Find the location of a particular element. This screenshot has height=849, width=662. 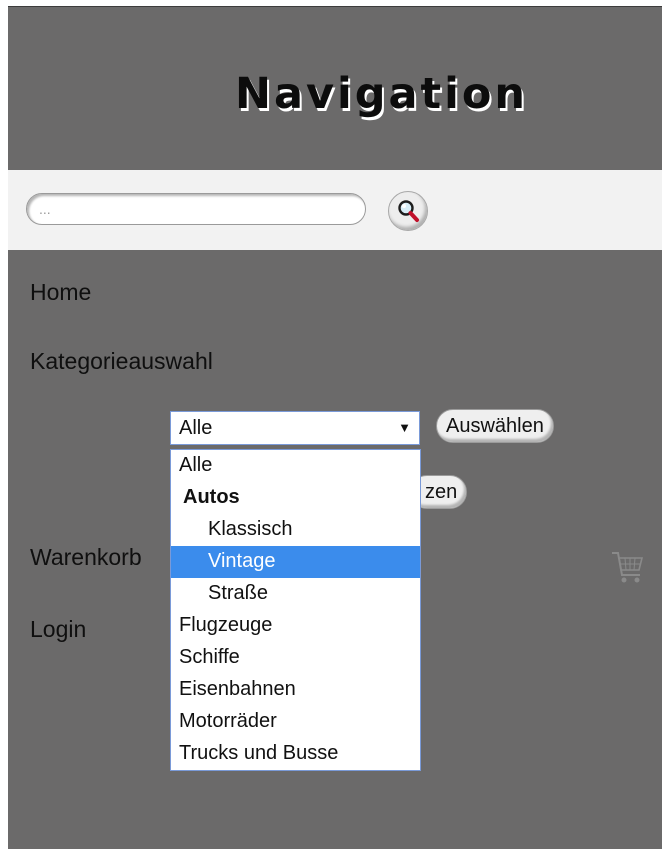

shopping-cart-icon is located at coordinates (627, 567).